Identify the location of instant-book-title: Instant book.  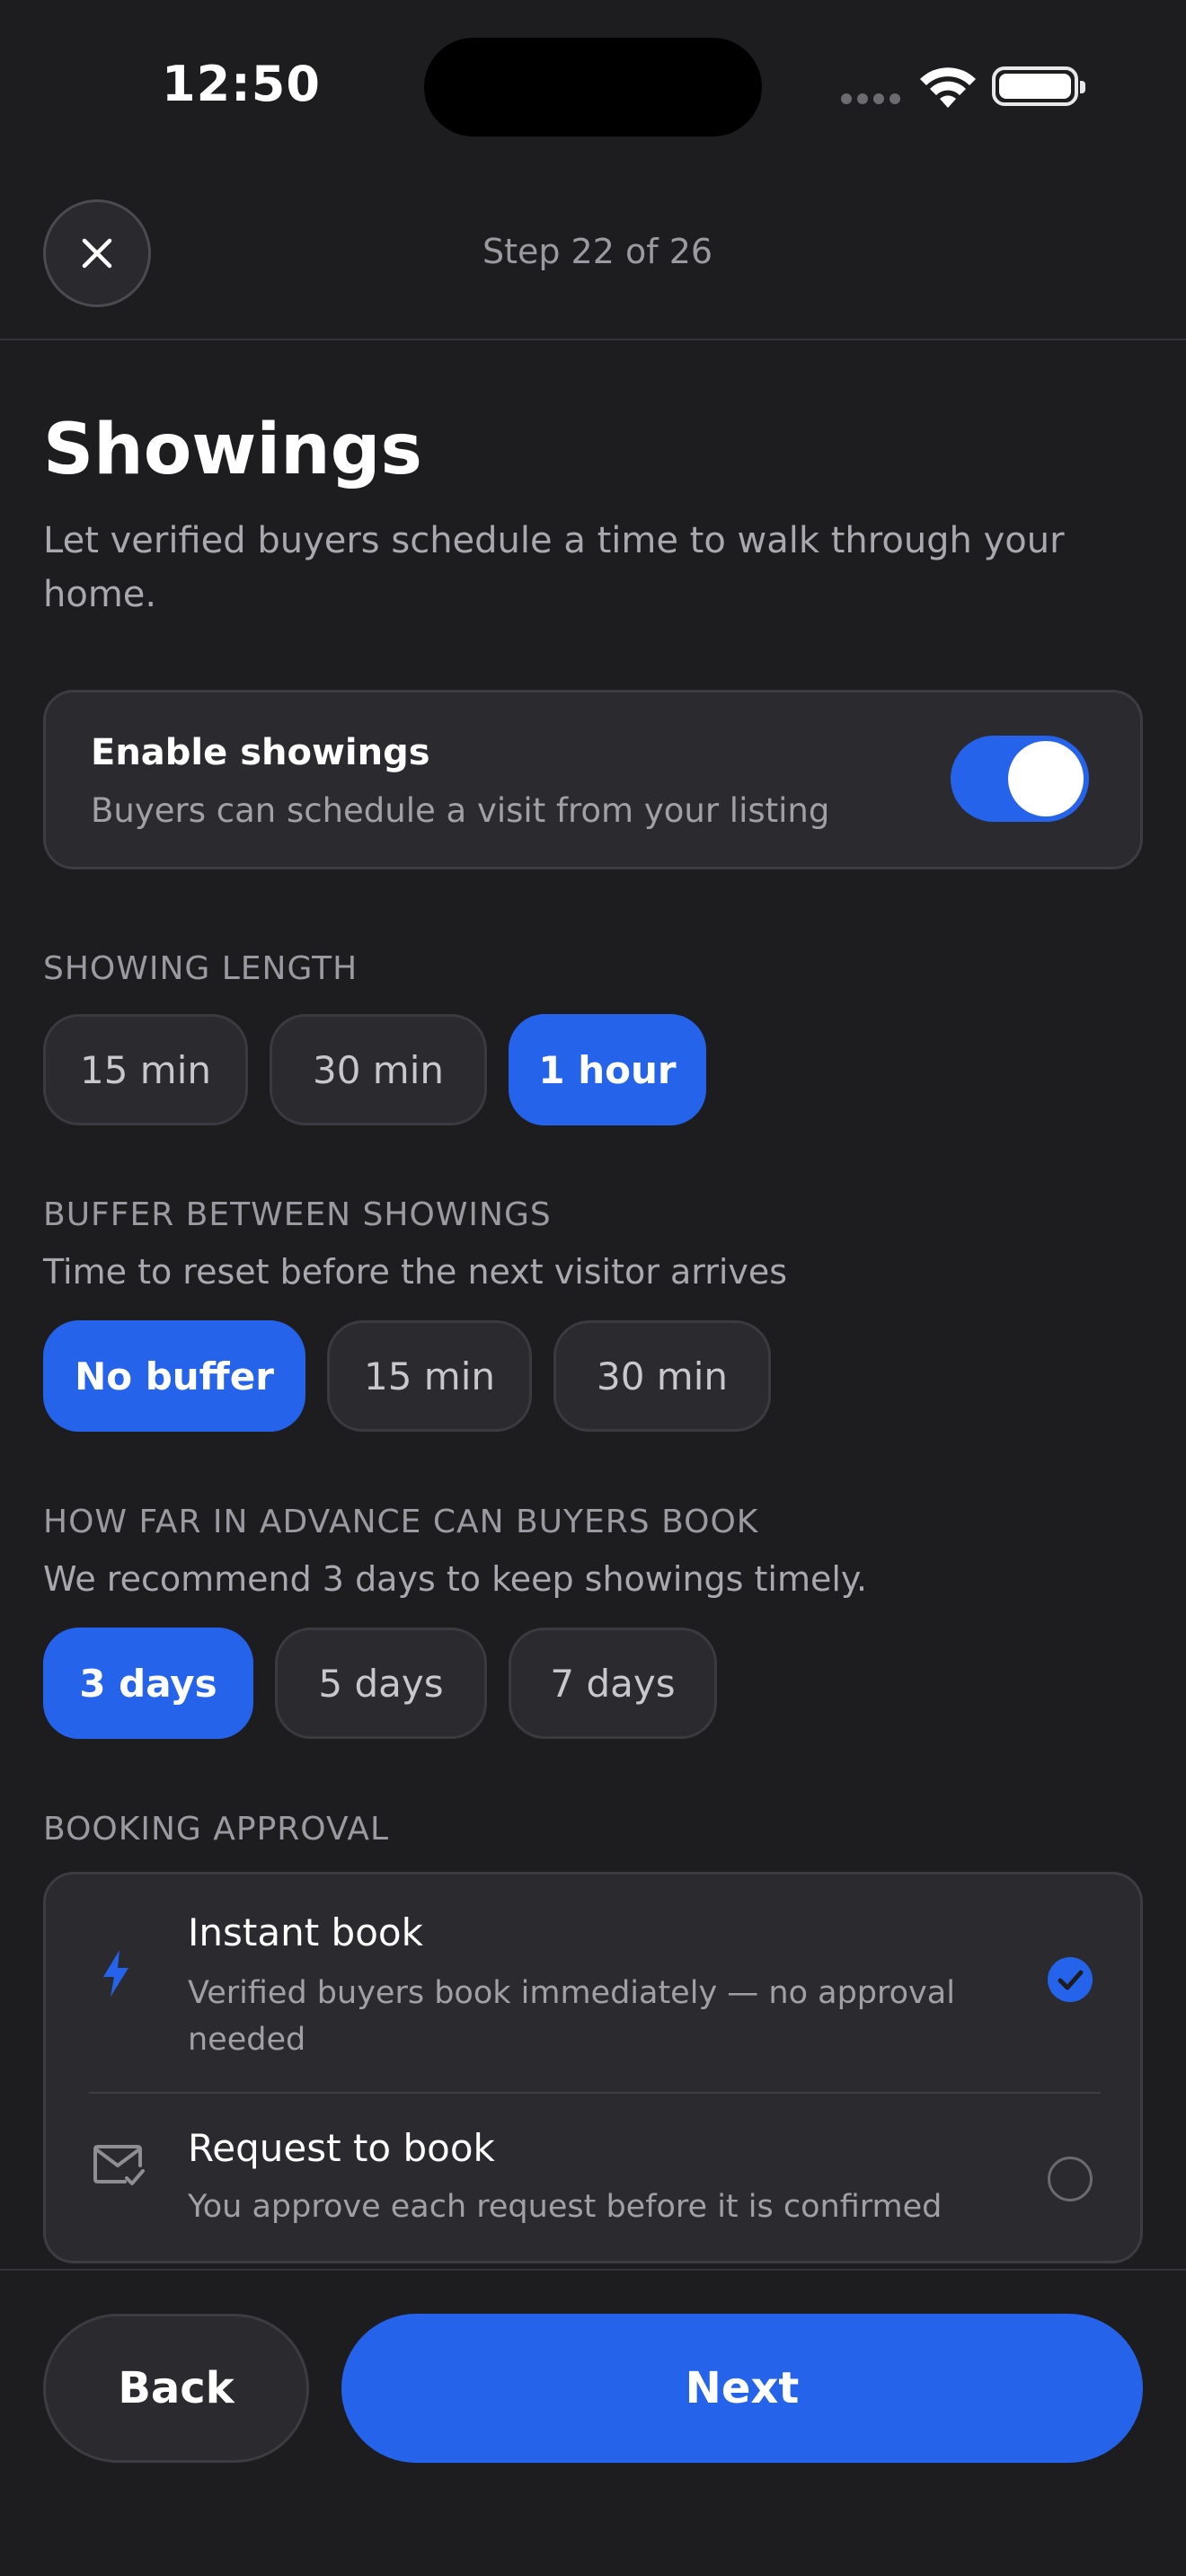
(305, 1932).